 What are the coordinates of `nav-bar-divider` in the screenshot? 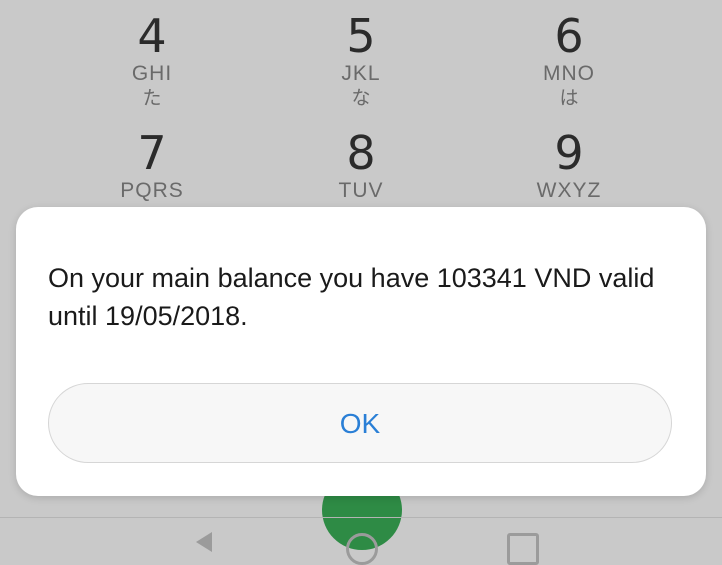 It's located at (361, 517).